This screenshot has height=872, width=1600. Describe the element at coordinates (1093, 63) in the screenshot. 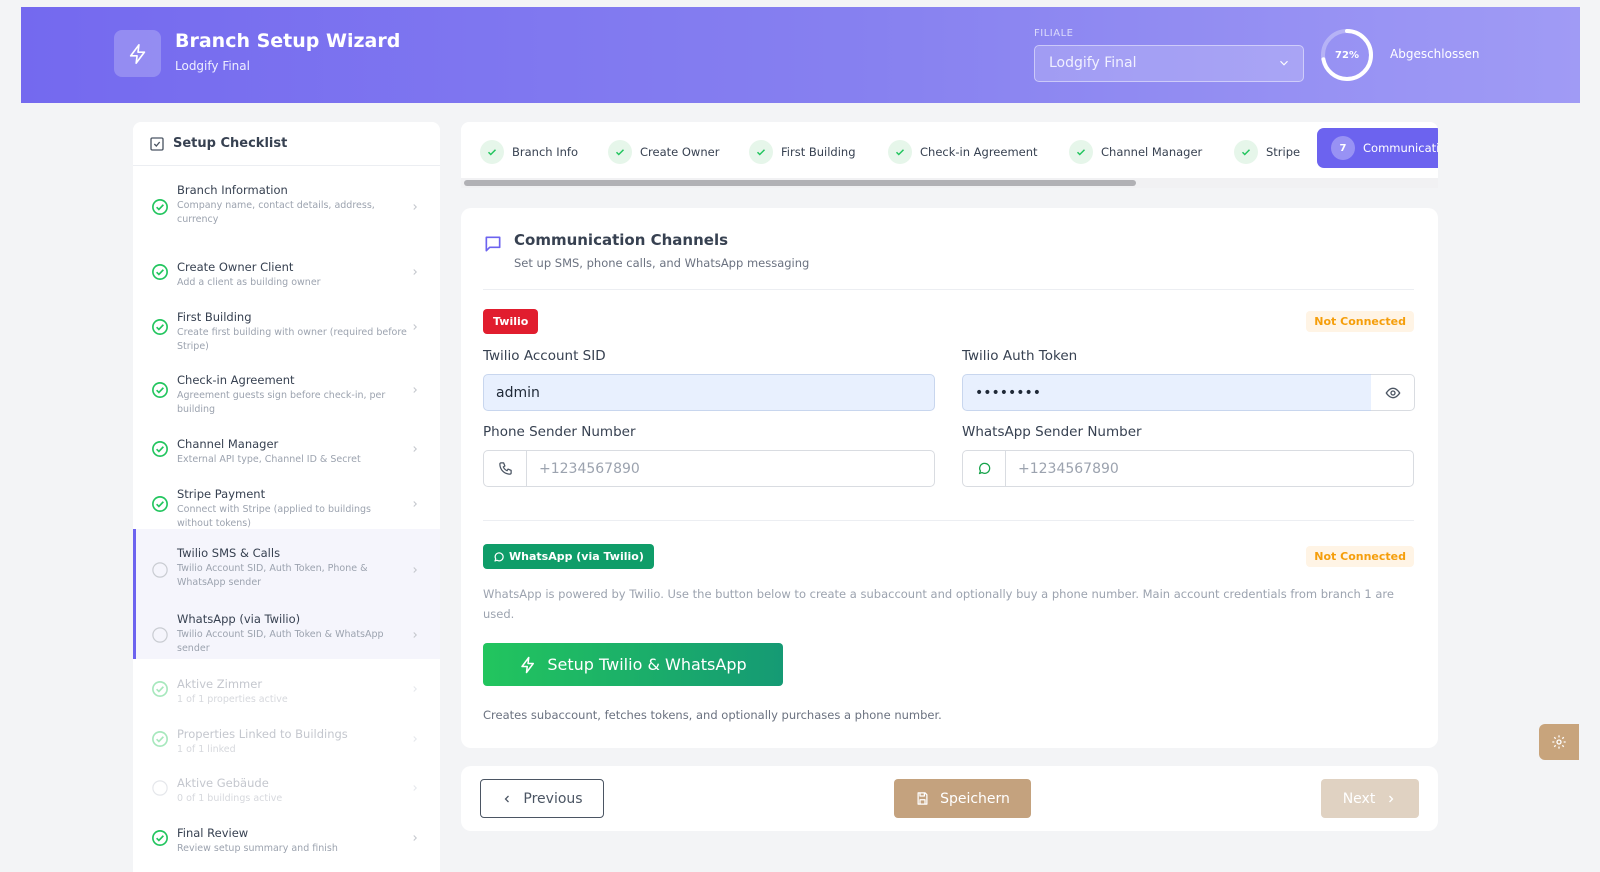

I see `filiale-select-value: Lodgify Final` at that location.